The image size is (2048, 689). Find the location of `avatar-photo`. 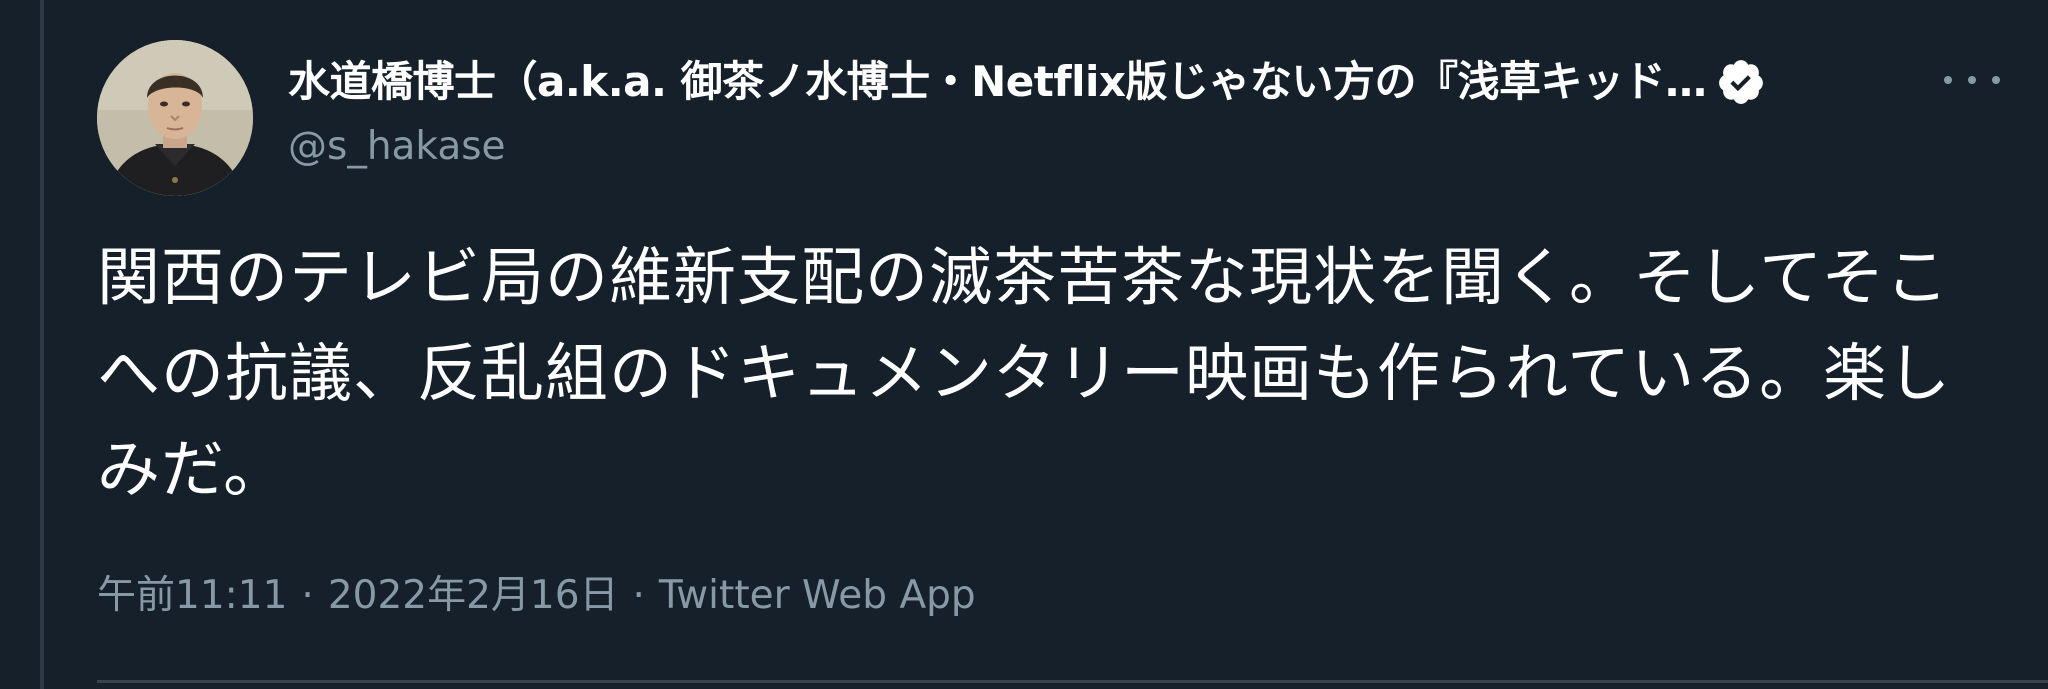

avatar-photo is located at coordinates (175, 118).